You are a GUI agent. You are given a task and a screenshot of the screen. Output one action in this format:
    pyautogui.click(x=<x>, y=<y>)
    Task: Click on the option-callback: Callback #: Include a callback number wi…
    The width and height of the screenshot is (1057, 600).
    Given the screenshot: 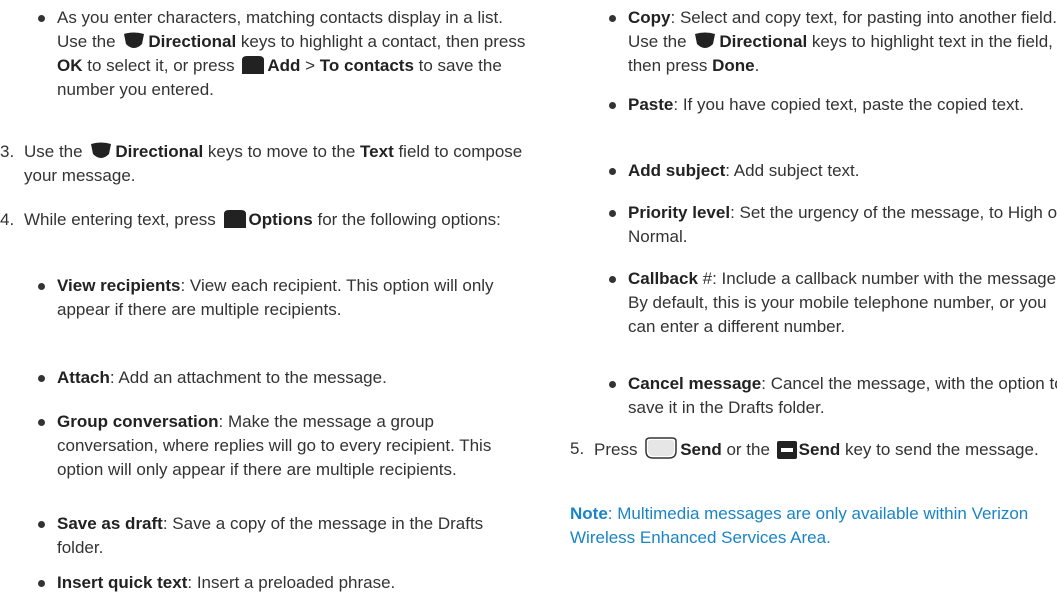 What is the action you would take?
    pyautogui.click(x=832, y=303)
    